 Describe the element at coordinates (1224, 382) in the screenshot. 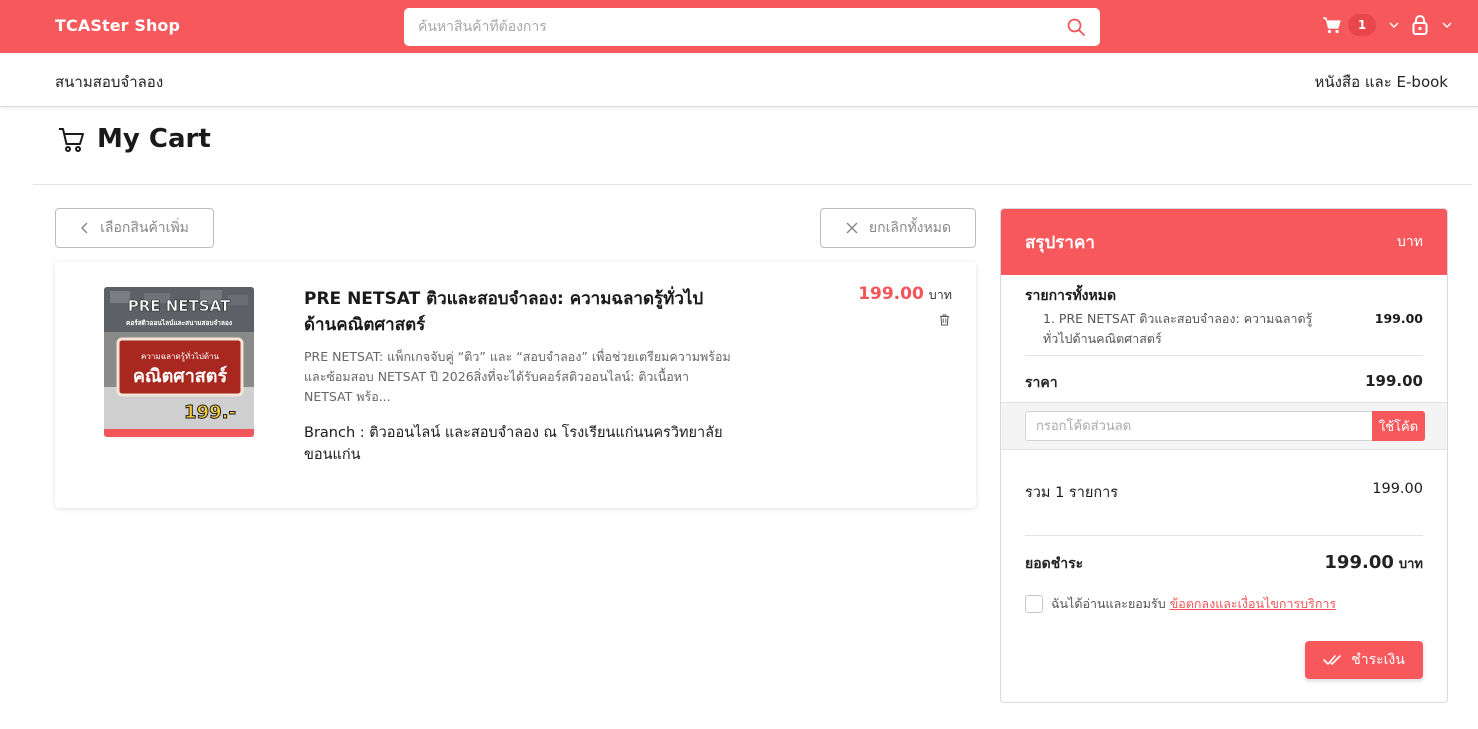

I see `subtotal-row: ราคา 199.00` at that location.